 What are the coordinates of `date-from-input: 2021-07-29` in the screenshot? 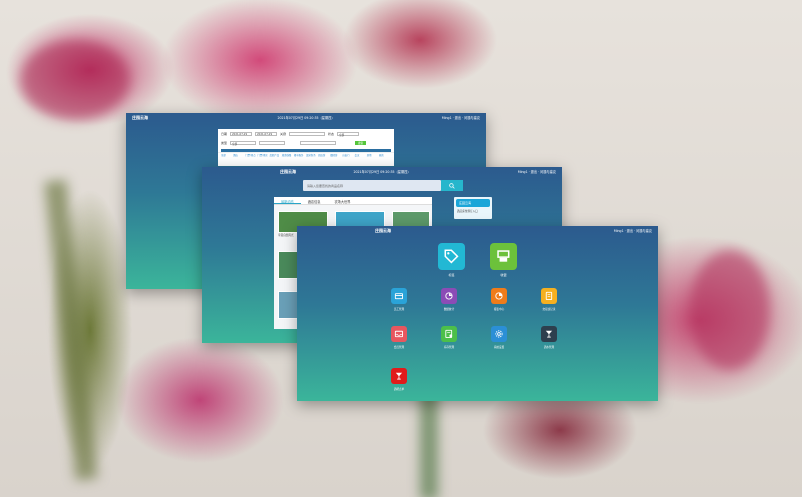 It's located at (241, 133).